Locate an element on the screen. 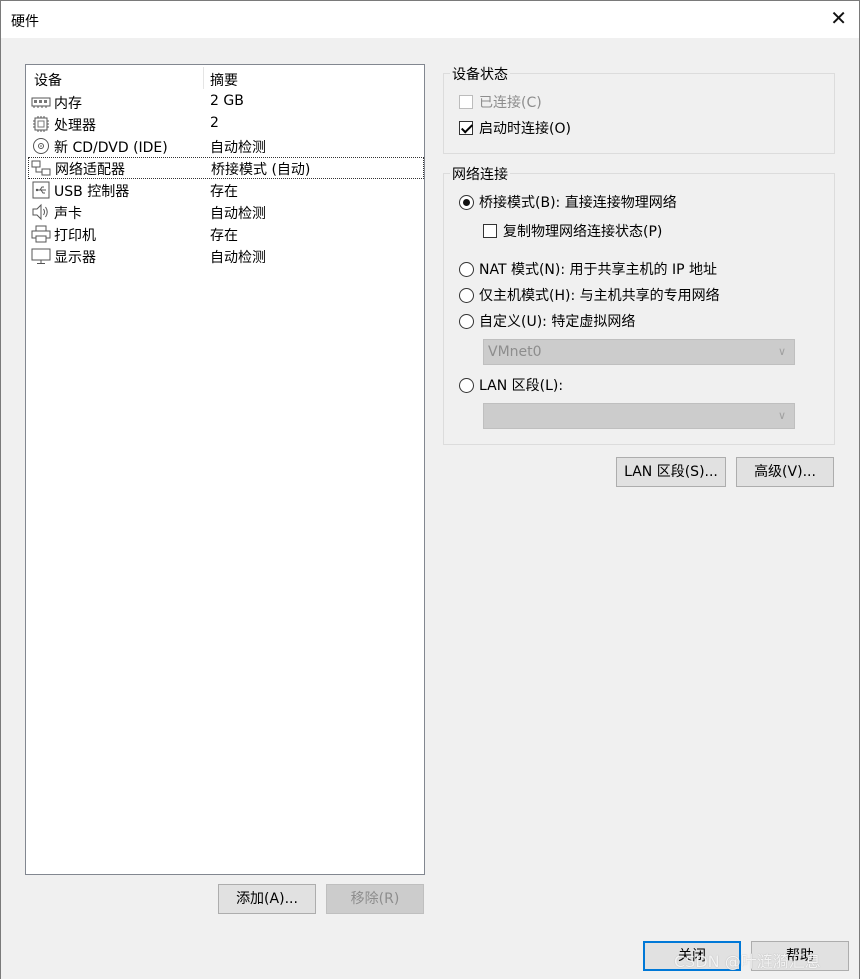  lan-segment-radio: LAN 区段(L): is located at coordinates (511, 385).